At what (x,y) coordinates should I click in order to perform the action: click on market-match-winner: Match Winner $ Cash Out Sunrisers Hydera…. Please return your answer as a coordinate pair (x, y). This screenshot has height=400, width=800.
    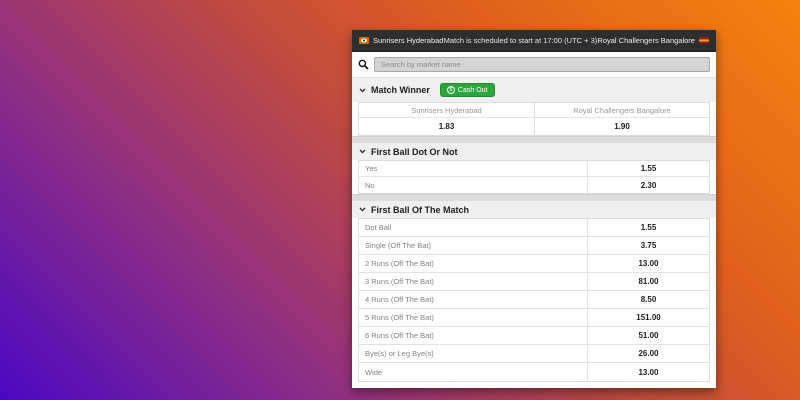
    Looking at the image, I should click on (534, 107).